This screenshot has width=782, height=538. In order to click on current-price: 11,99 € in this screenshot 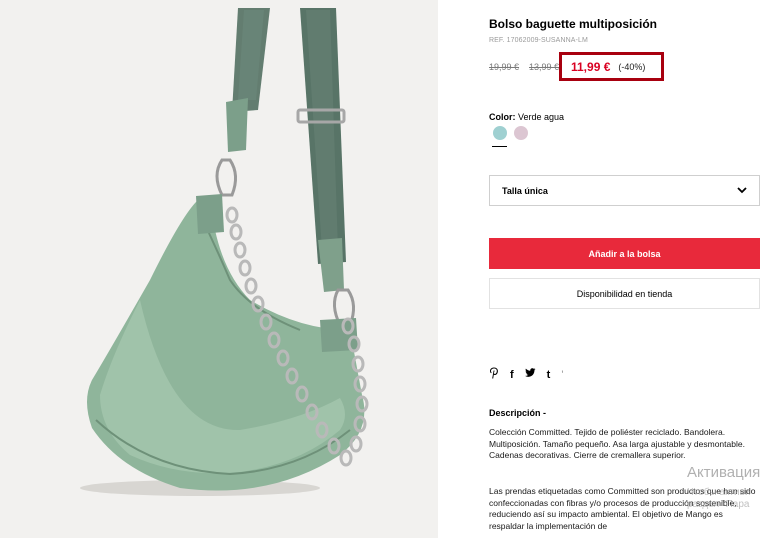, I will do `click(591, 66)`.